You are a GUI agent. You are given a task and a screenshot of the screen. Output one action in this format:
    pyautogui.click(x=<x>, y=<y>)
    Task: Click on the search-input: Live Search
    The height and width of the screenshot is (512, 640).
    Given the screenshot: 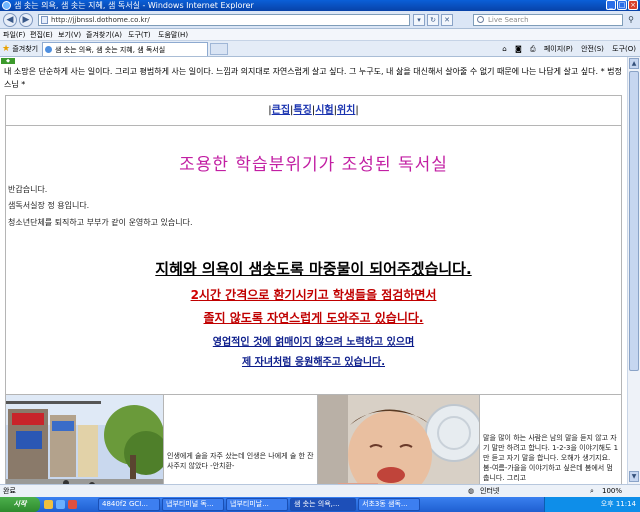 What is the action you would take?
    pyautogui.click(x=548, y=20)
    